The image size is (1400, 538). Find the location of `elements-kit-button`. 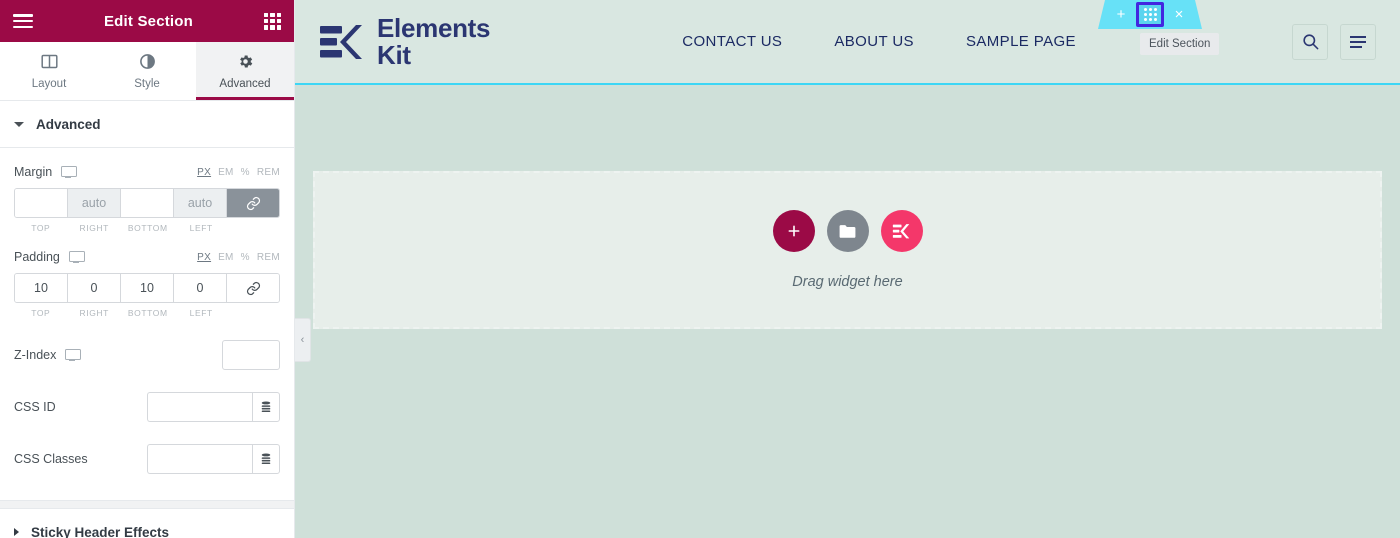

elements-kit-button is located at coordinates (901, 231).